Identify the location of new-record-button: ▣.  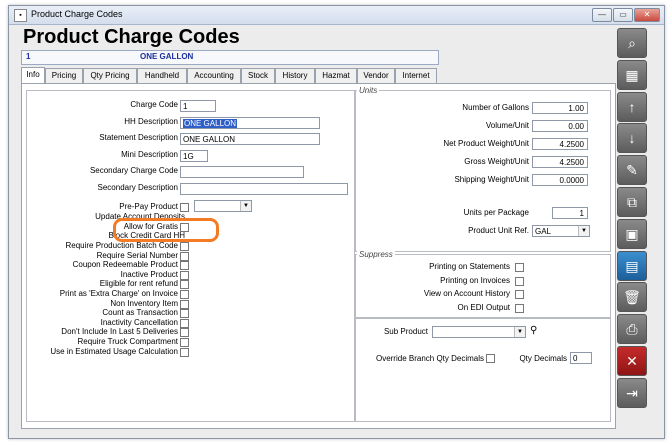
(632, 233).